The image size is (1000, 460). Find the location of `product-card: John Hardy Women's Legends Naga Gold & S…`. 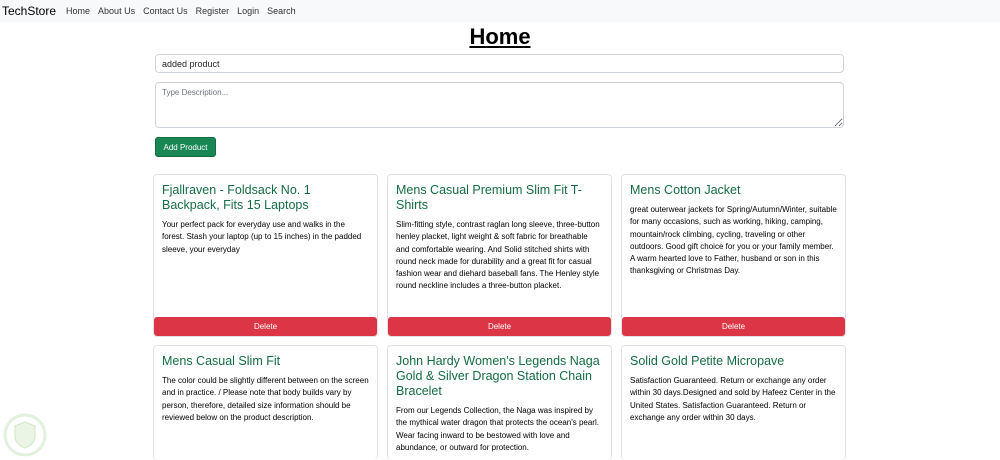

product-card: John Hardy Women's Legends Naga Gold & S… is located at coordinates (499, 402).